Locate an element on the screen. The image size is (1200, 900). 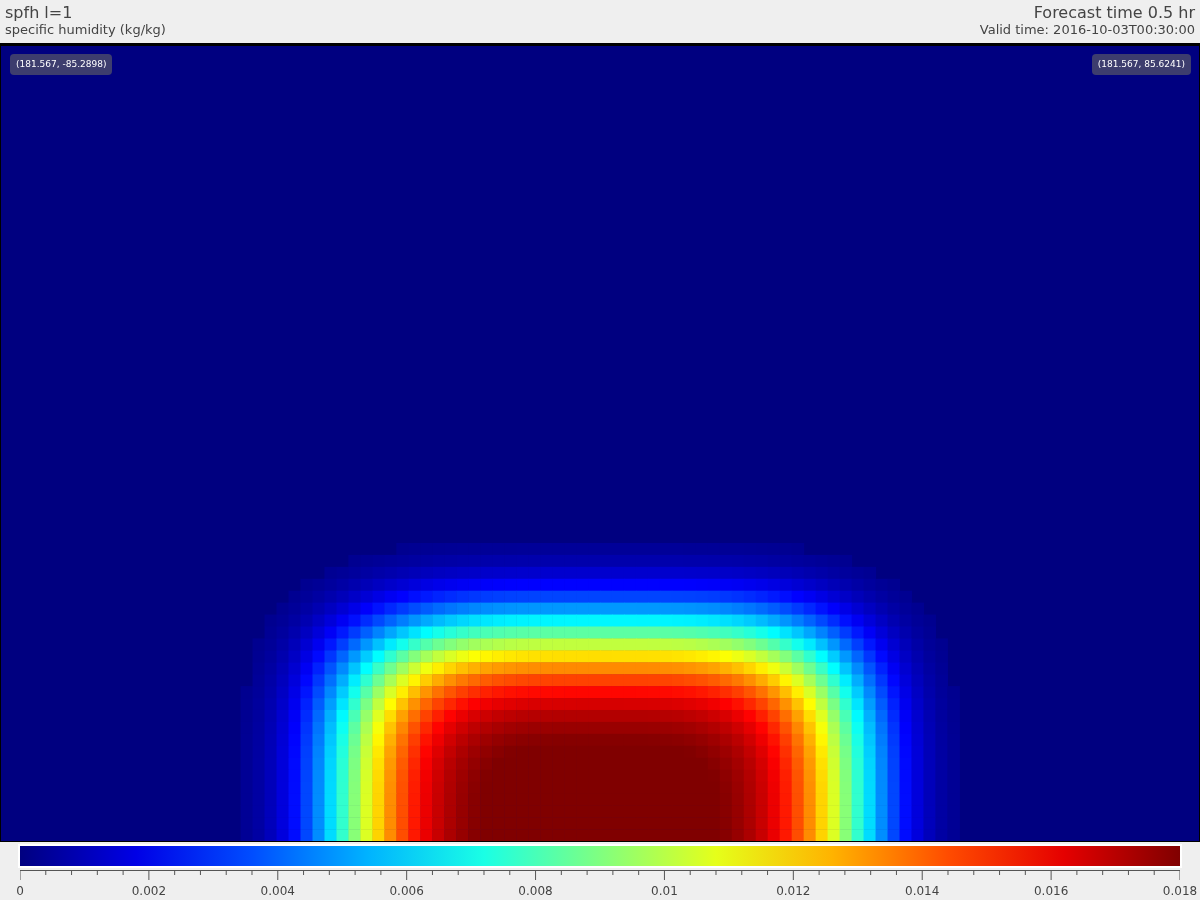
variable-title: spfh l=1 is located at coordinates (39, 12).